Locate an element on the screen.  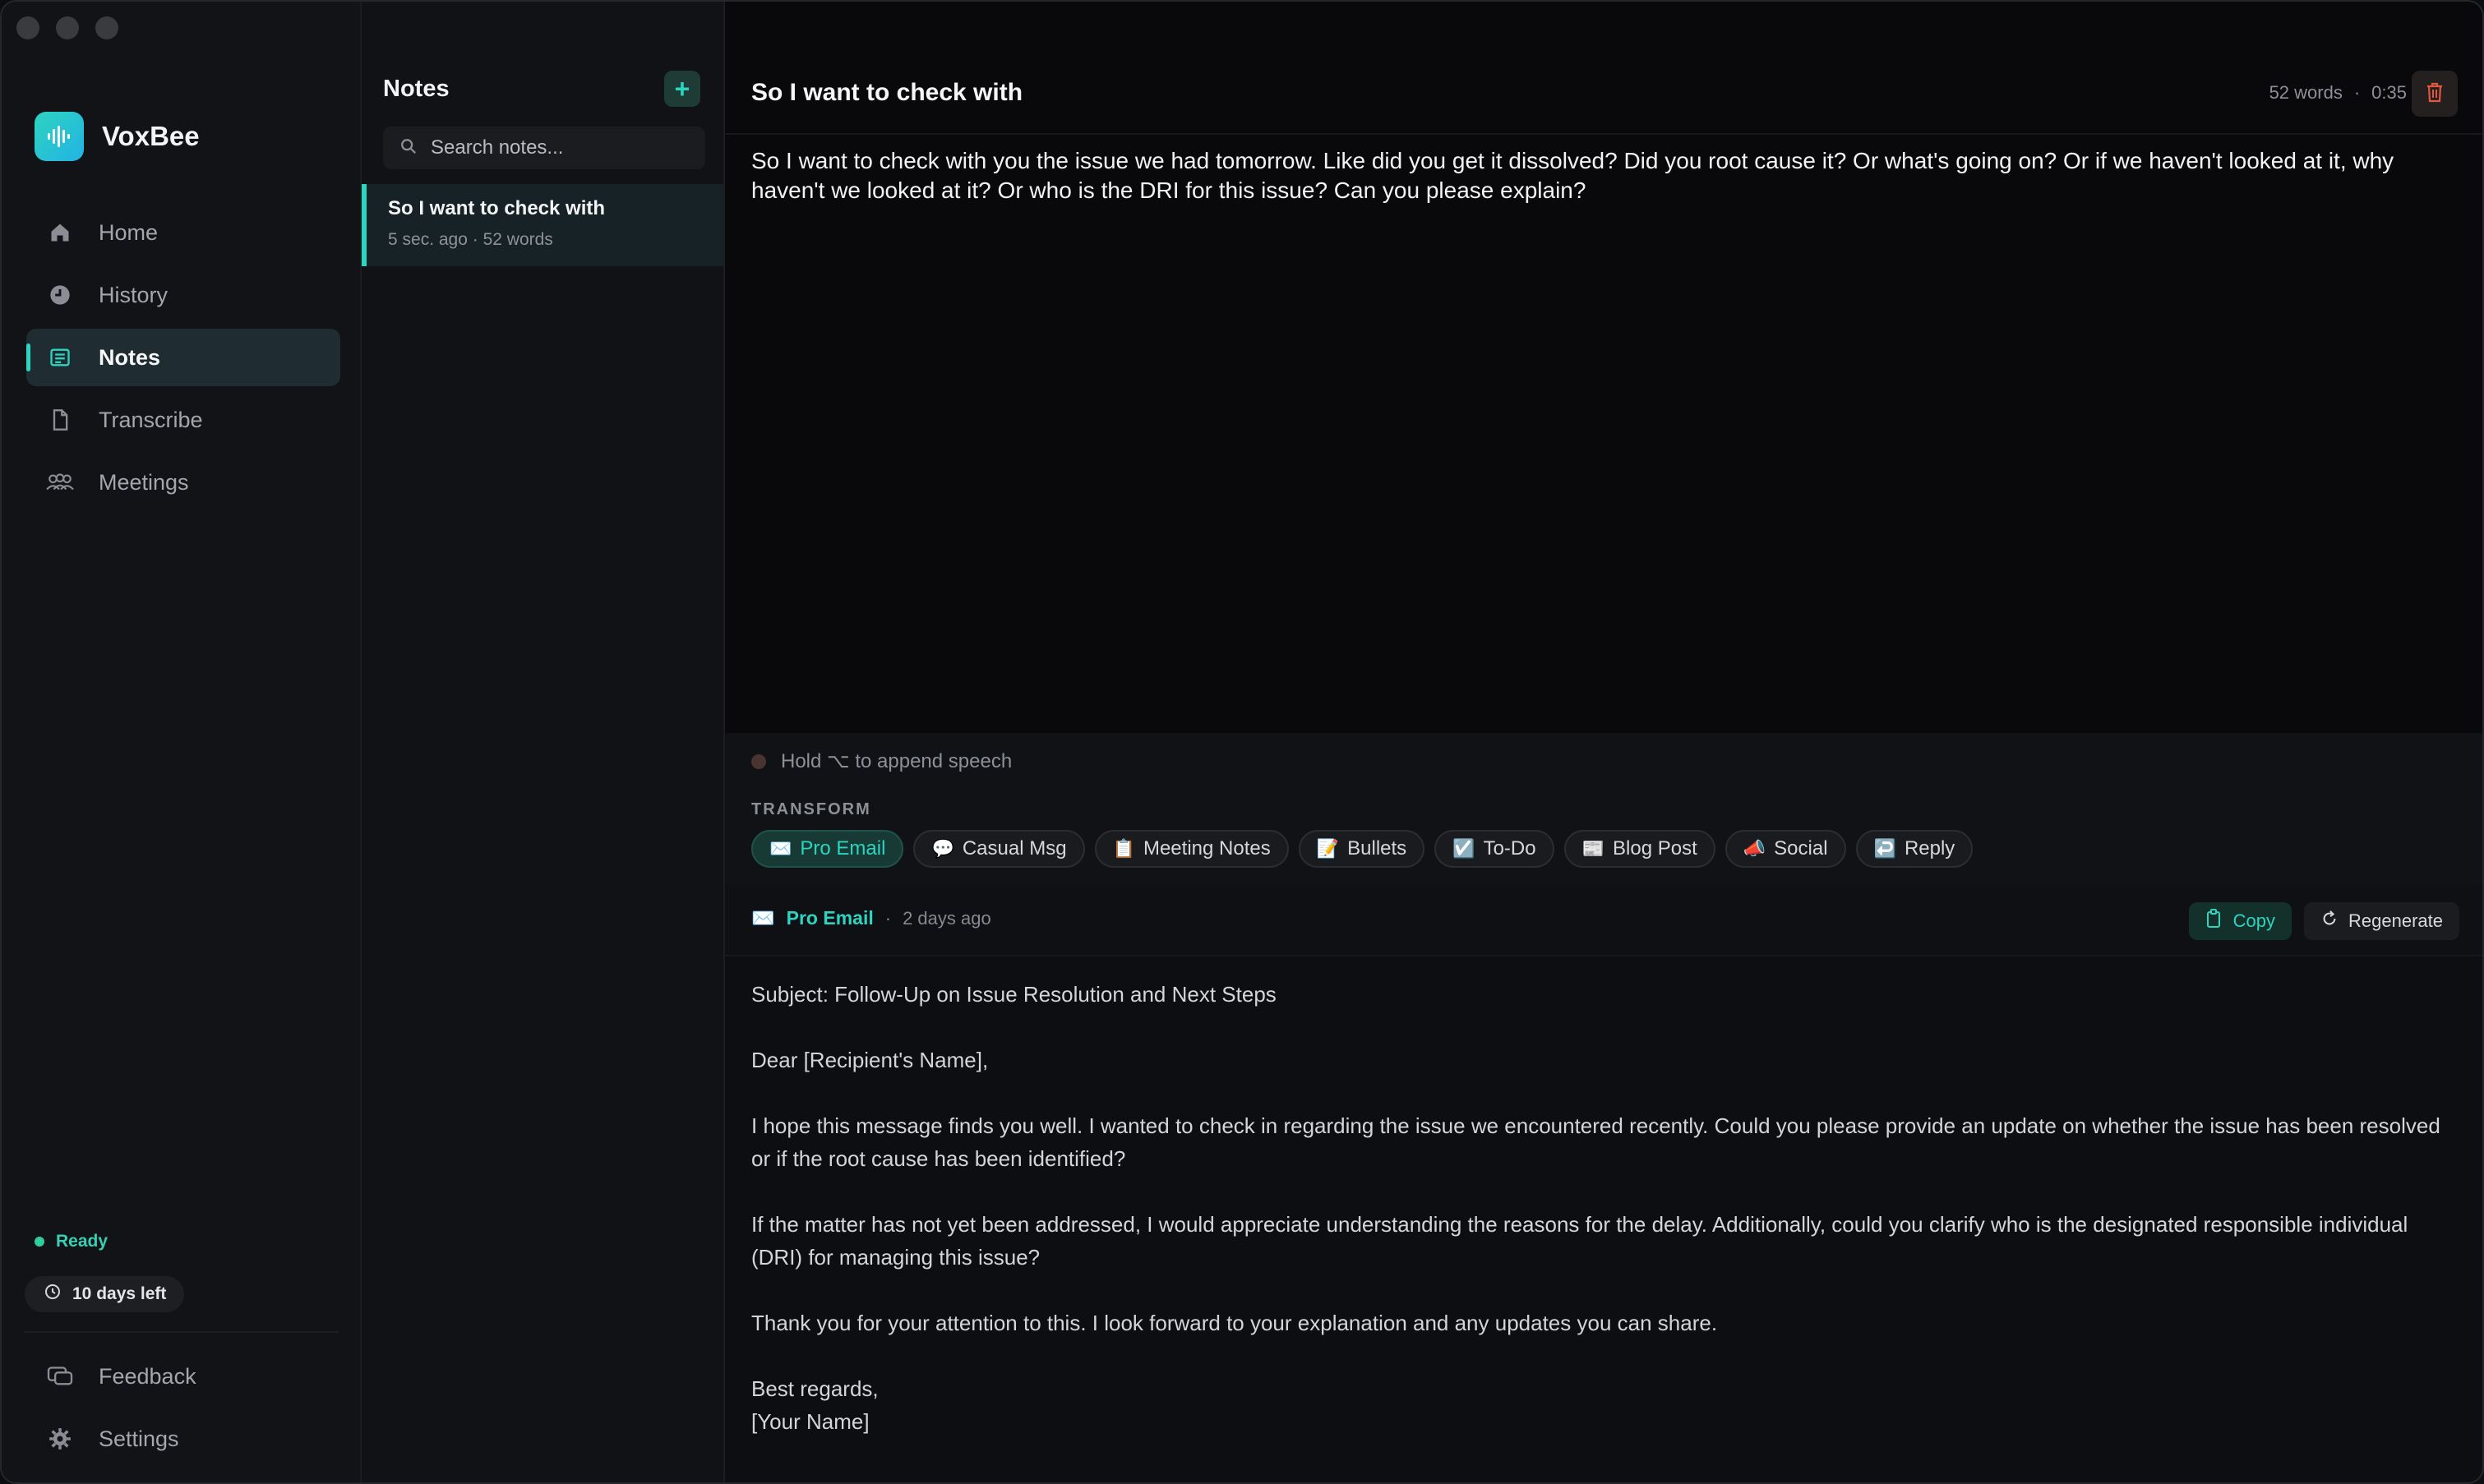
chip-meeting-notes: 📋 Meeting Notes is located at coordinates (1191, 849).